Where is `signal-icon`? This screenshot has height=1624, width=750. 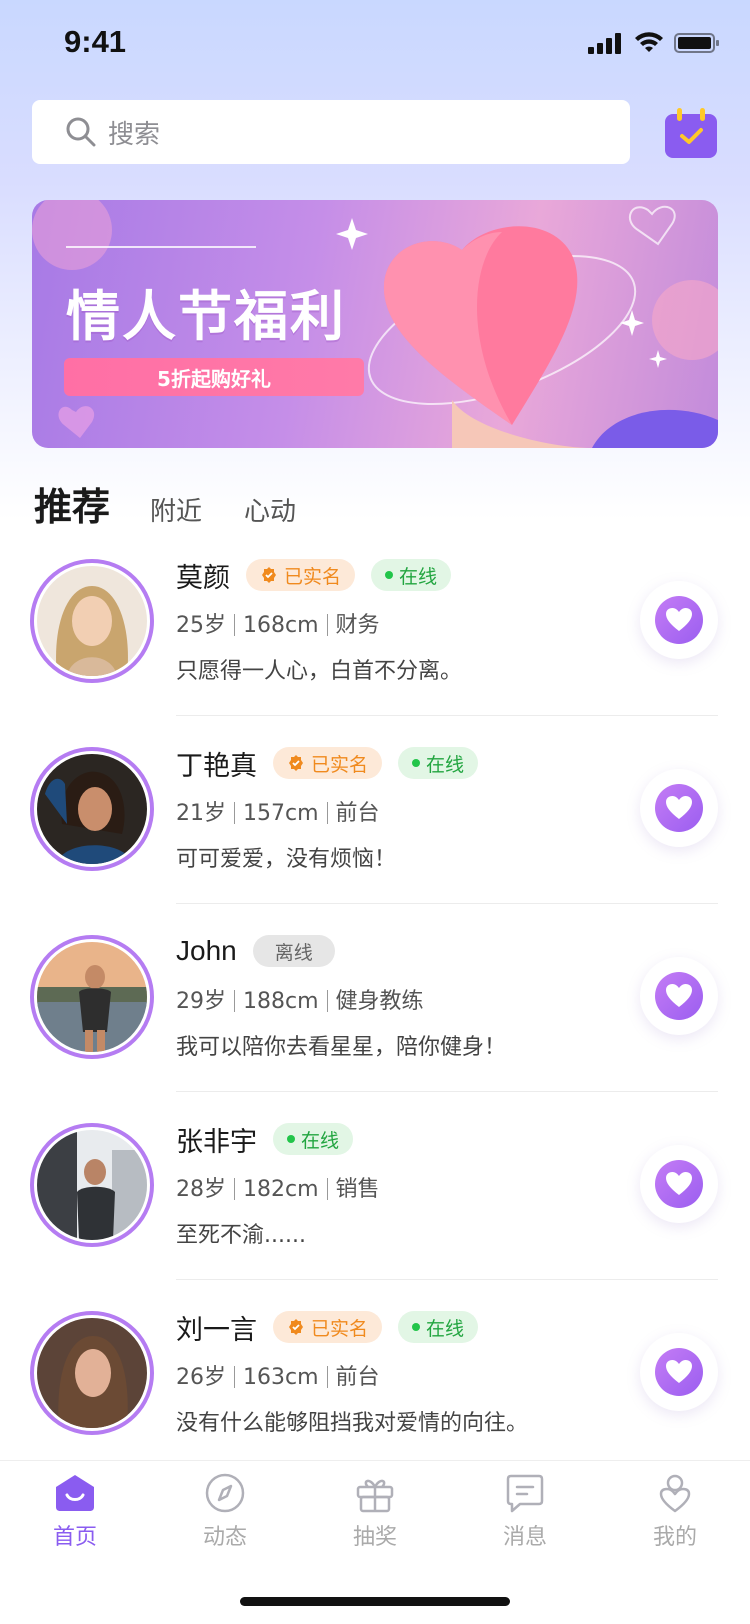
signal-icon is located at coordinates (604, 43).